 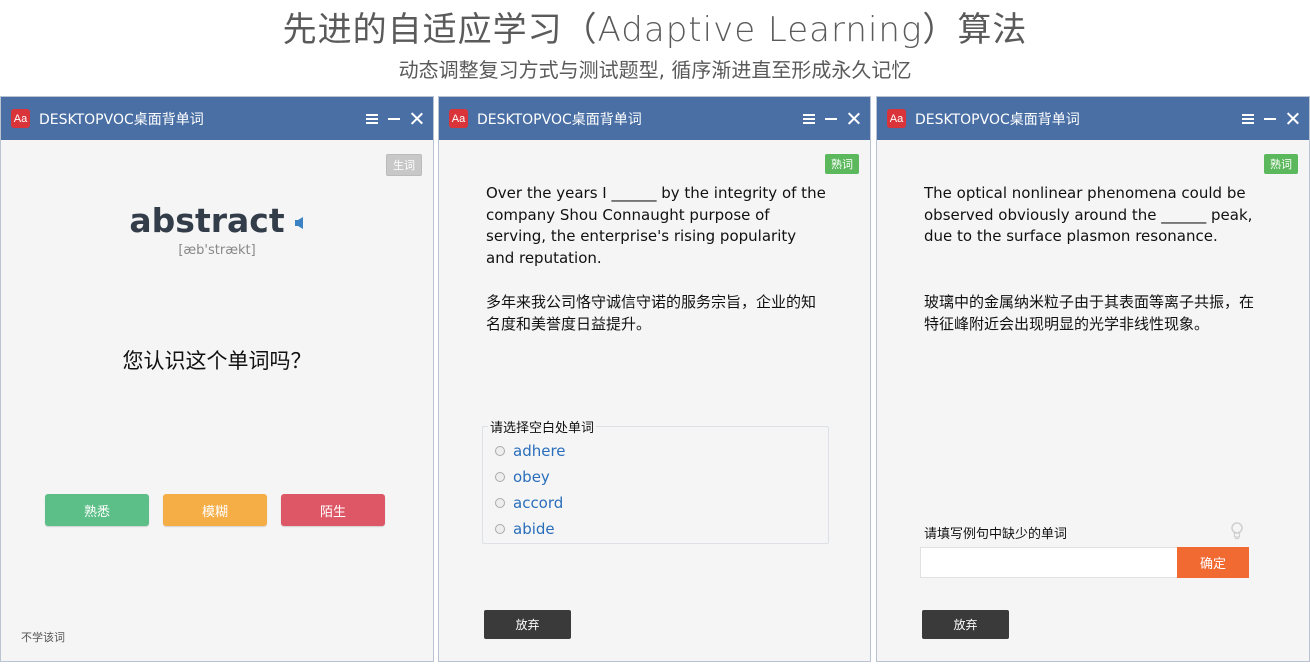 I want to click on page-title: 先进的自适应学习（Adaptive Learning）算法, so click(x=655, y=30).